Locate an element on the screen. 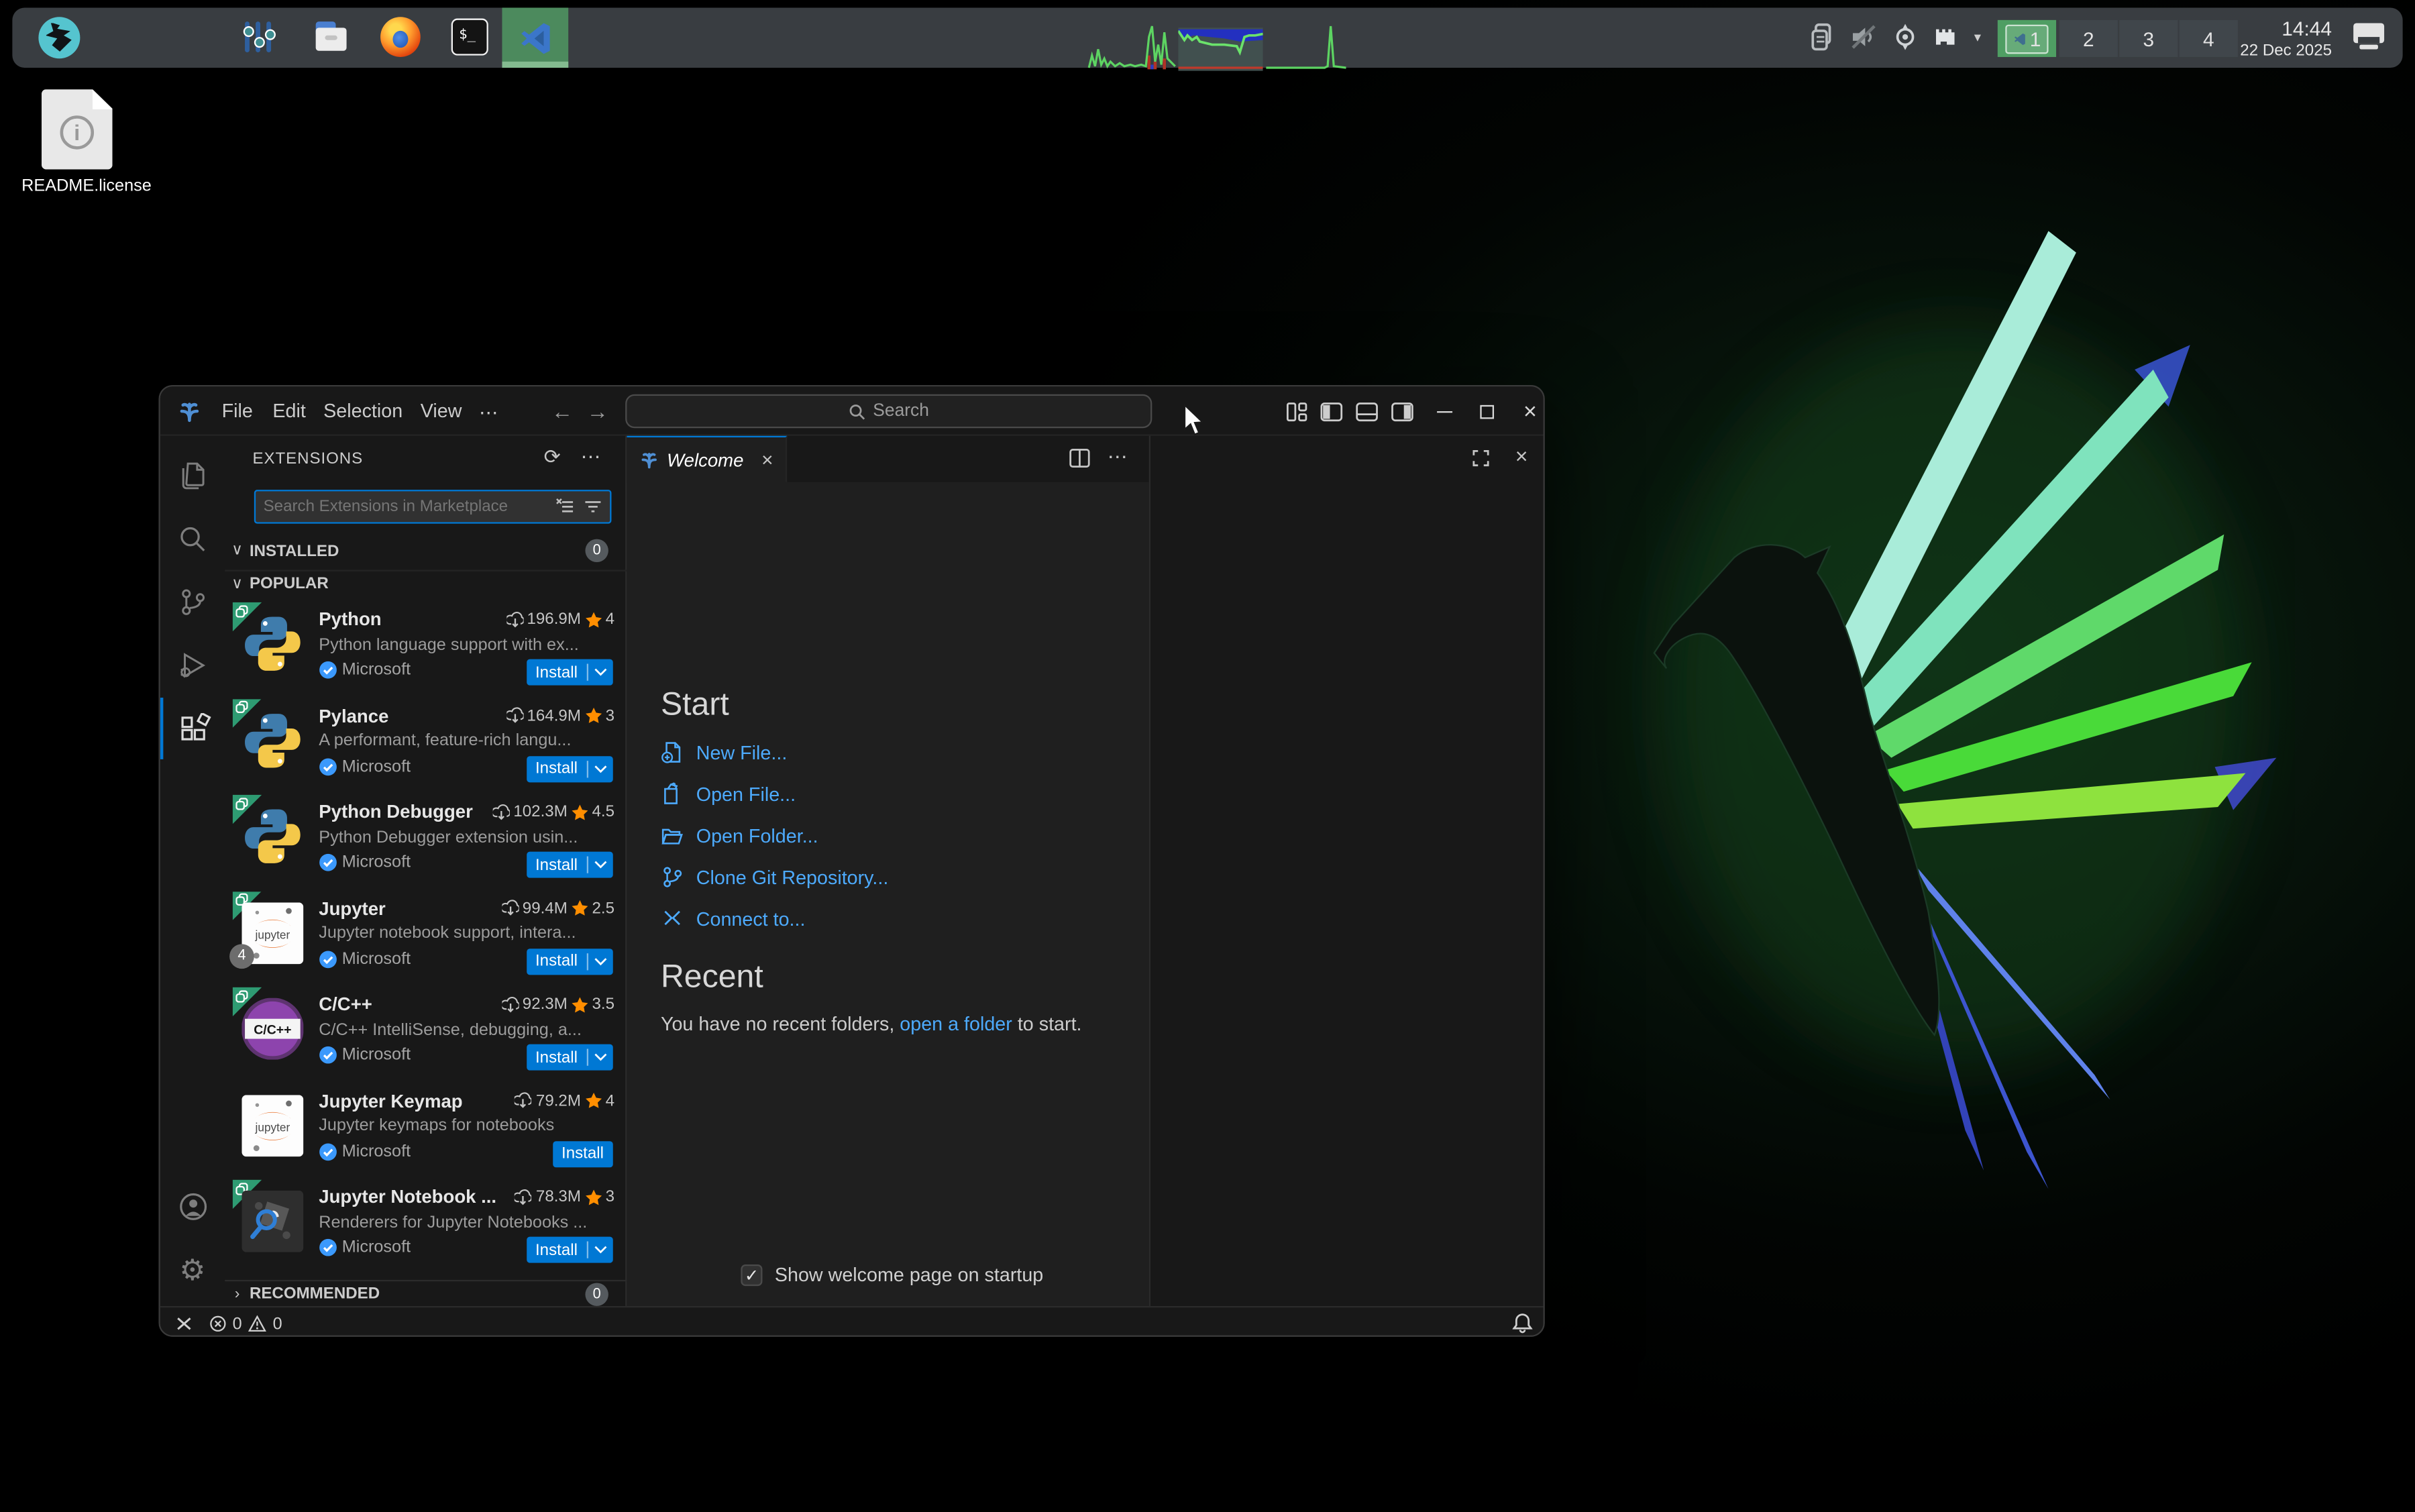 The image size is (2415, 1512). menu-edit: Edit is located at coordinates (289, 410).